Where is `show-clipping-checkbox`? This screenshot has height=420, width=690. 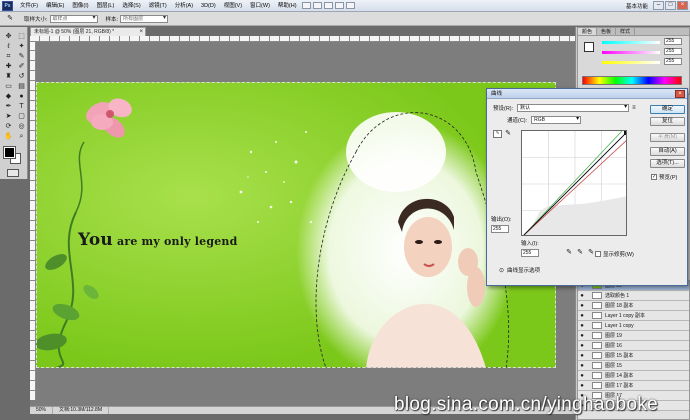 show-clipping-checkbox is located at coordinates (598, 254).